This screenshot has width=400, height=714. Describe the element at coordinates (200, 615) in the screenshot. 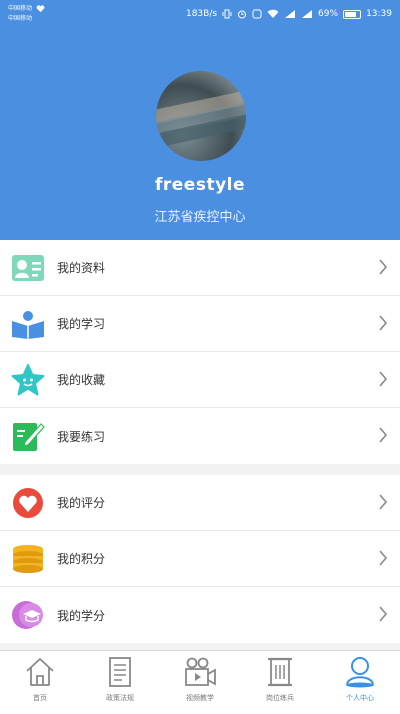

I see `menu-item-my-credits: 我的学分` at that location.